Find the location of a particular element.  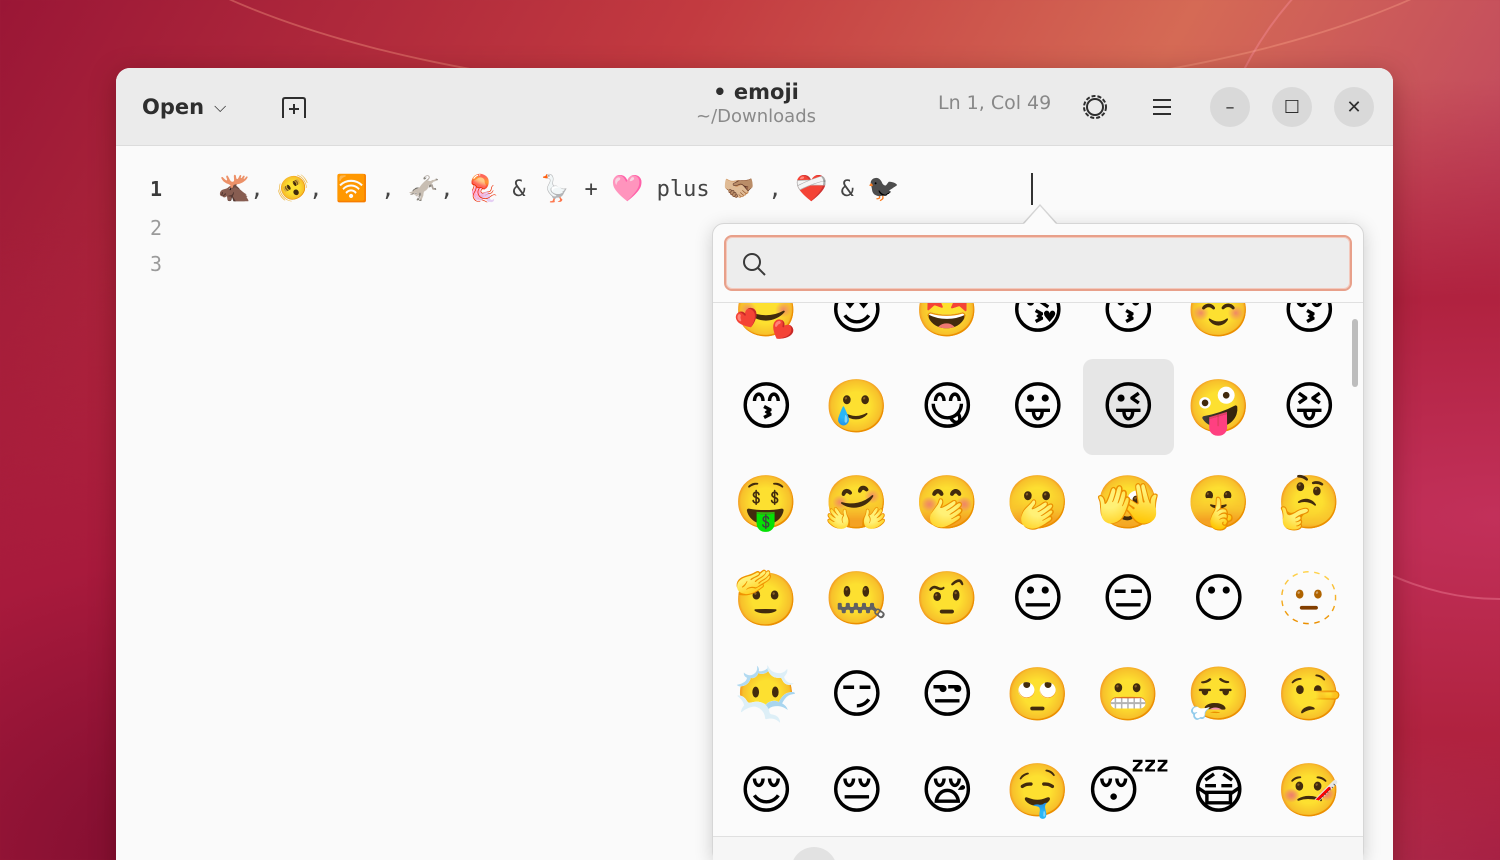

inline-emoji: 🫎 is located at coordinates (234, 189).